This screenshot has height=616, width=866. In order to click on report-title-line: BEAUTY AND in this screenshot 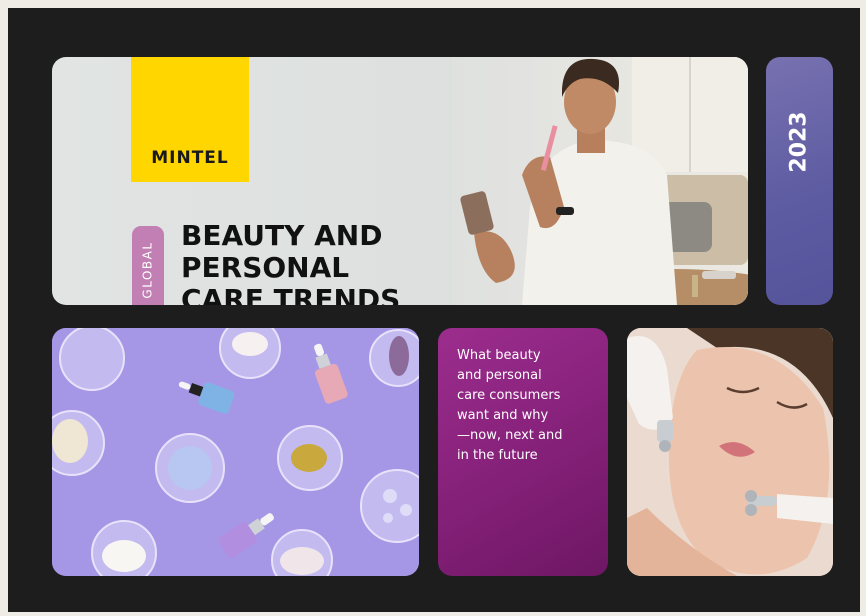, I will do `click(282, 235)`.